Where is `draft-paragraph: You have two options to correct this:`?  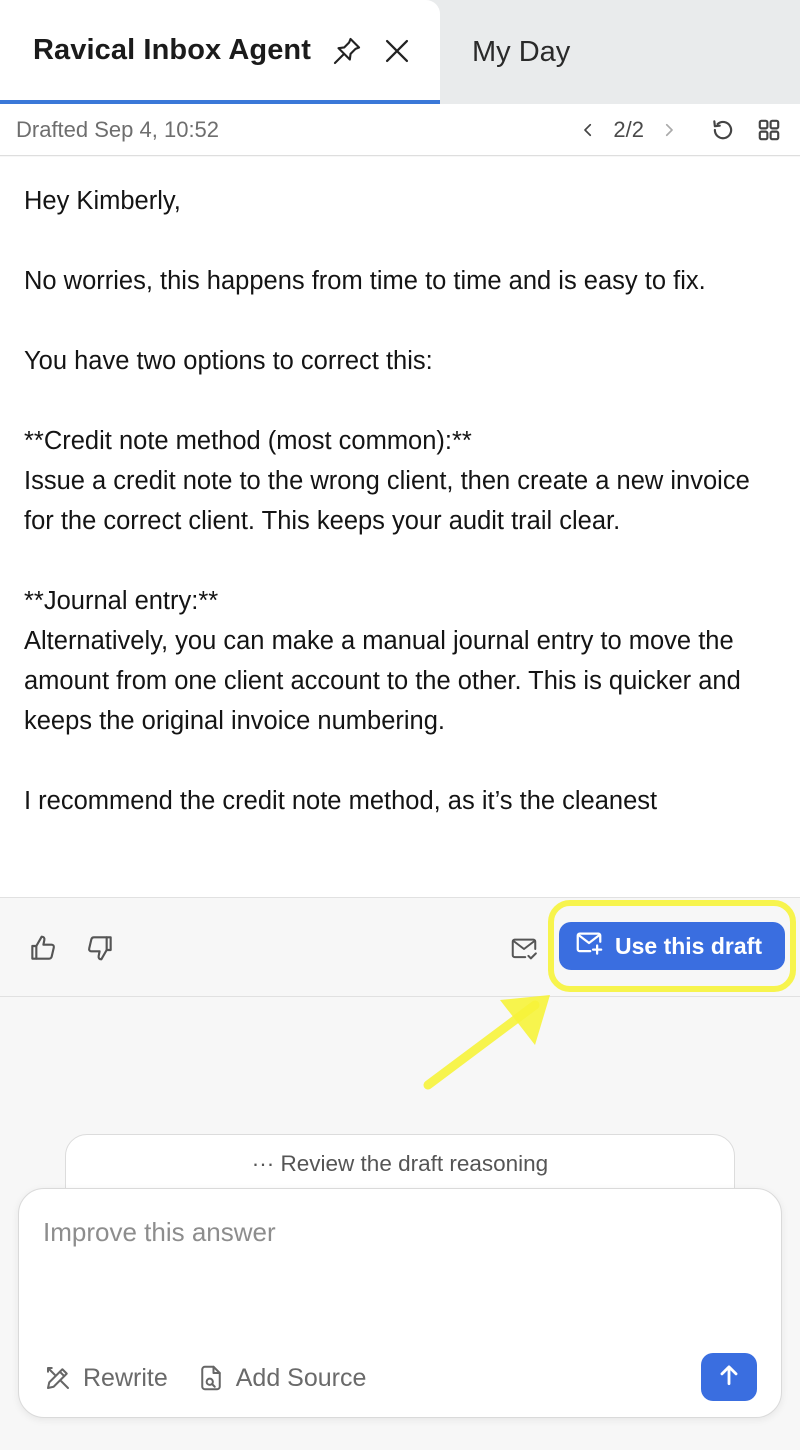 draft-paragraph: You have two options to correct this: is located at coordinates (228, 361).